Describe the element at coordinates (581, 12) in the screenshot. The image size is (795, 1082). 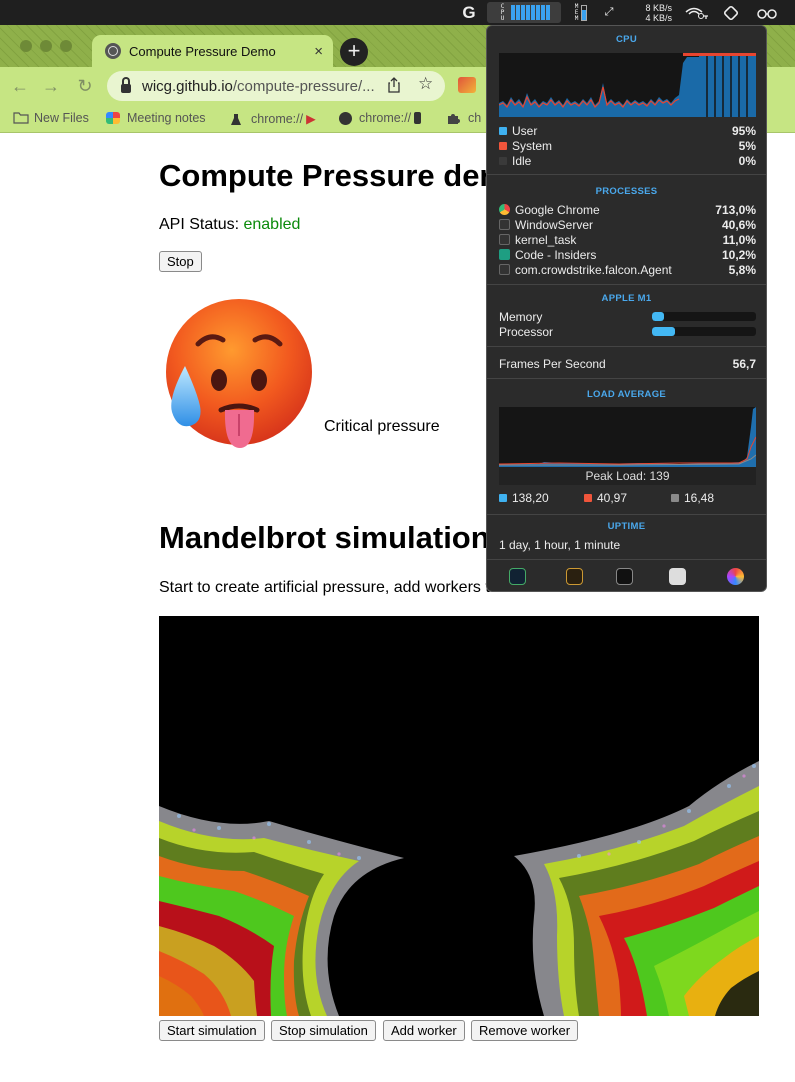
I see `memory-menu-widget: M E M` at that location.